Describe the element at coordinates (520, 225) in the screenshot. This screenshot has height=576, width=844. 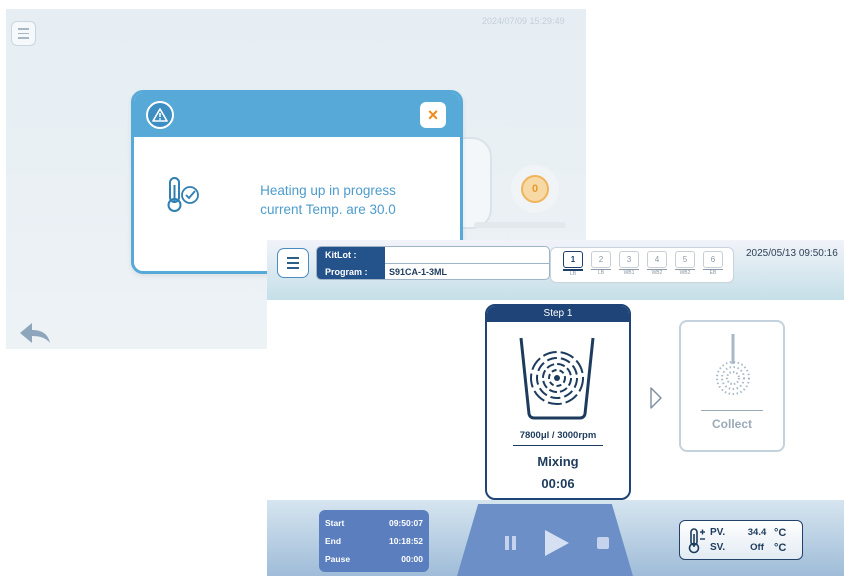
I see `progress-bar` at that location.